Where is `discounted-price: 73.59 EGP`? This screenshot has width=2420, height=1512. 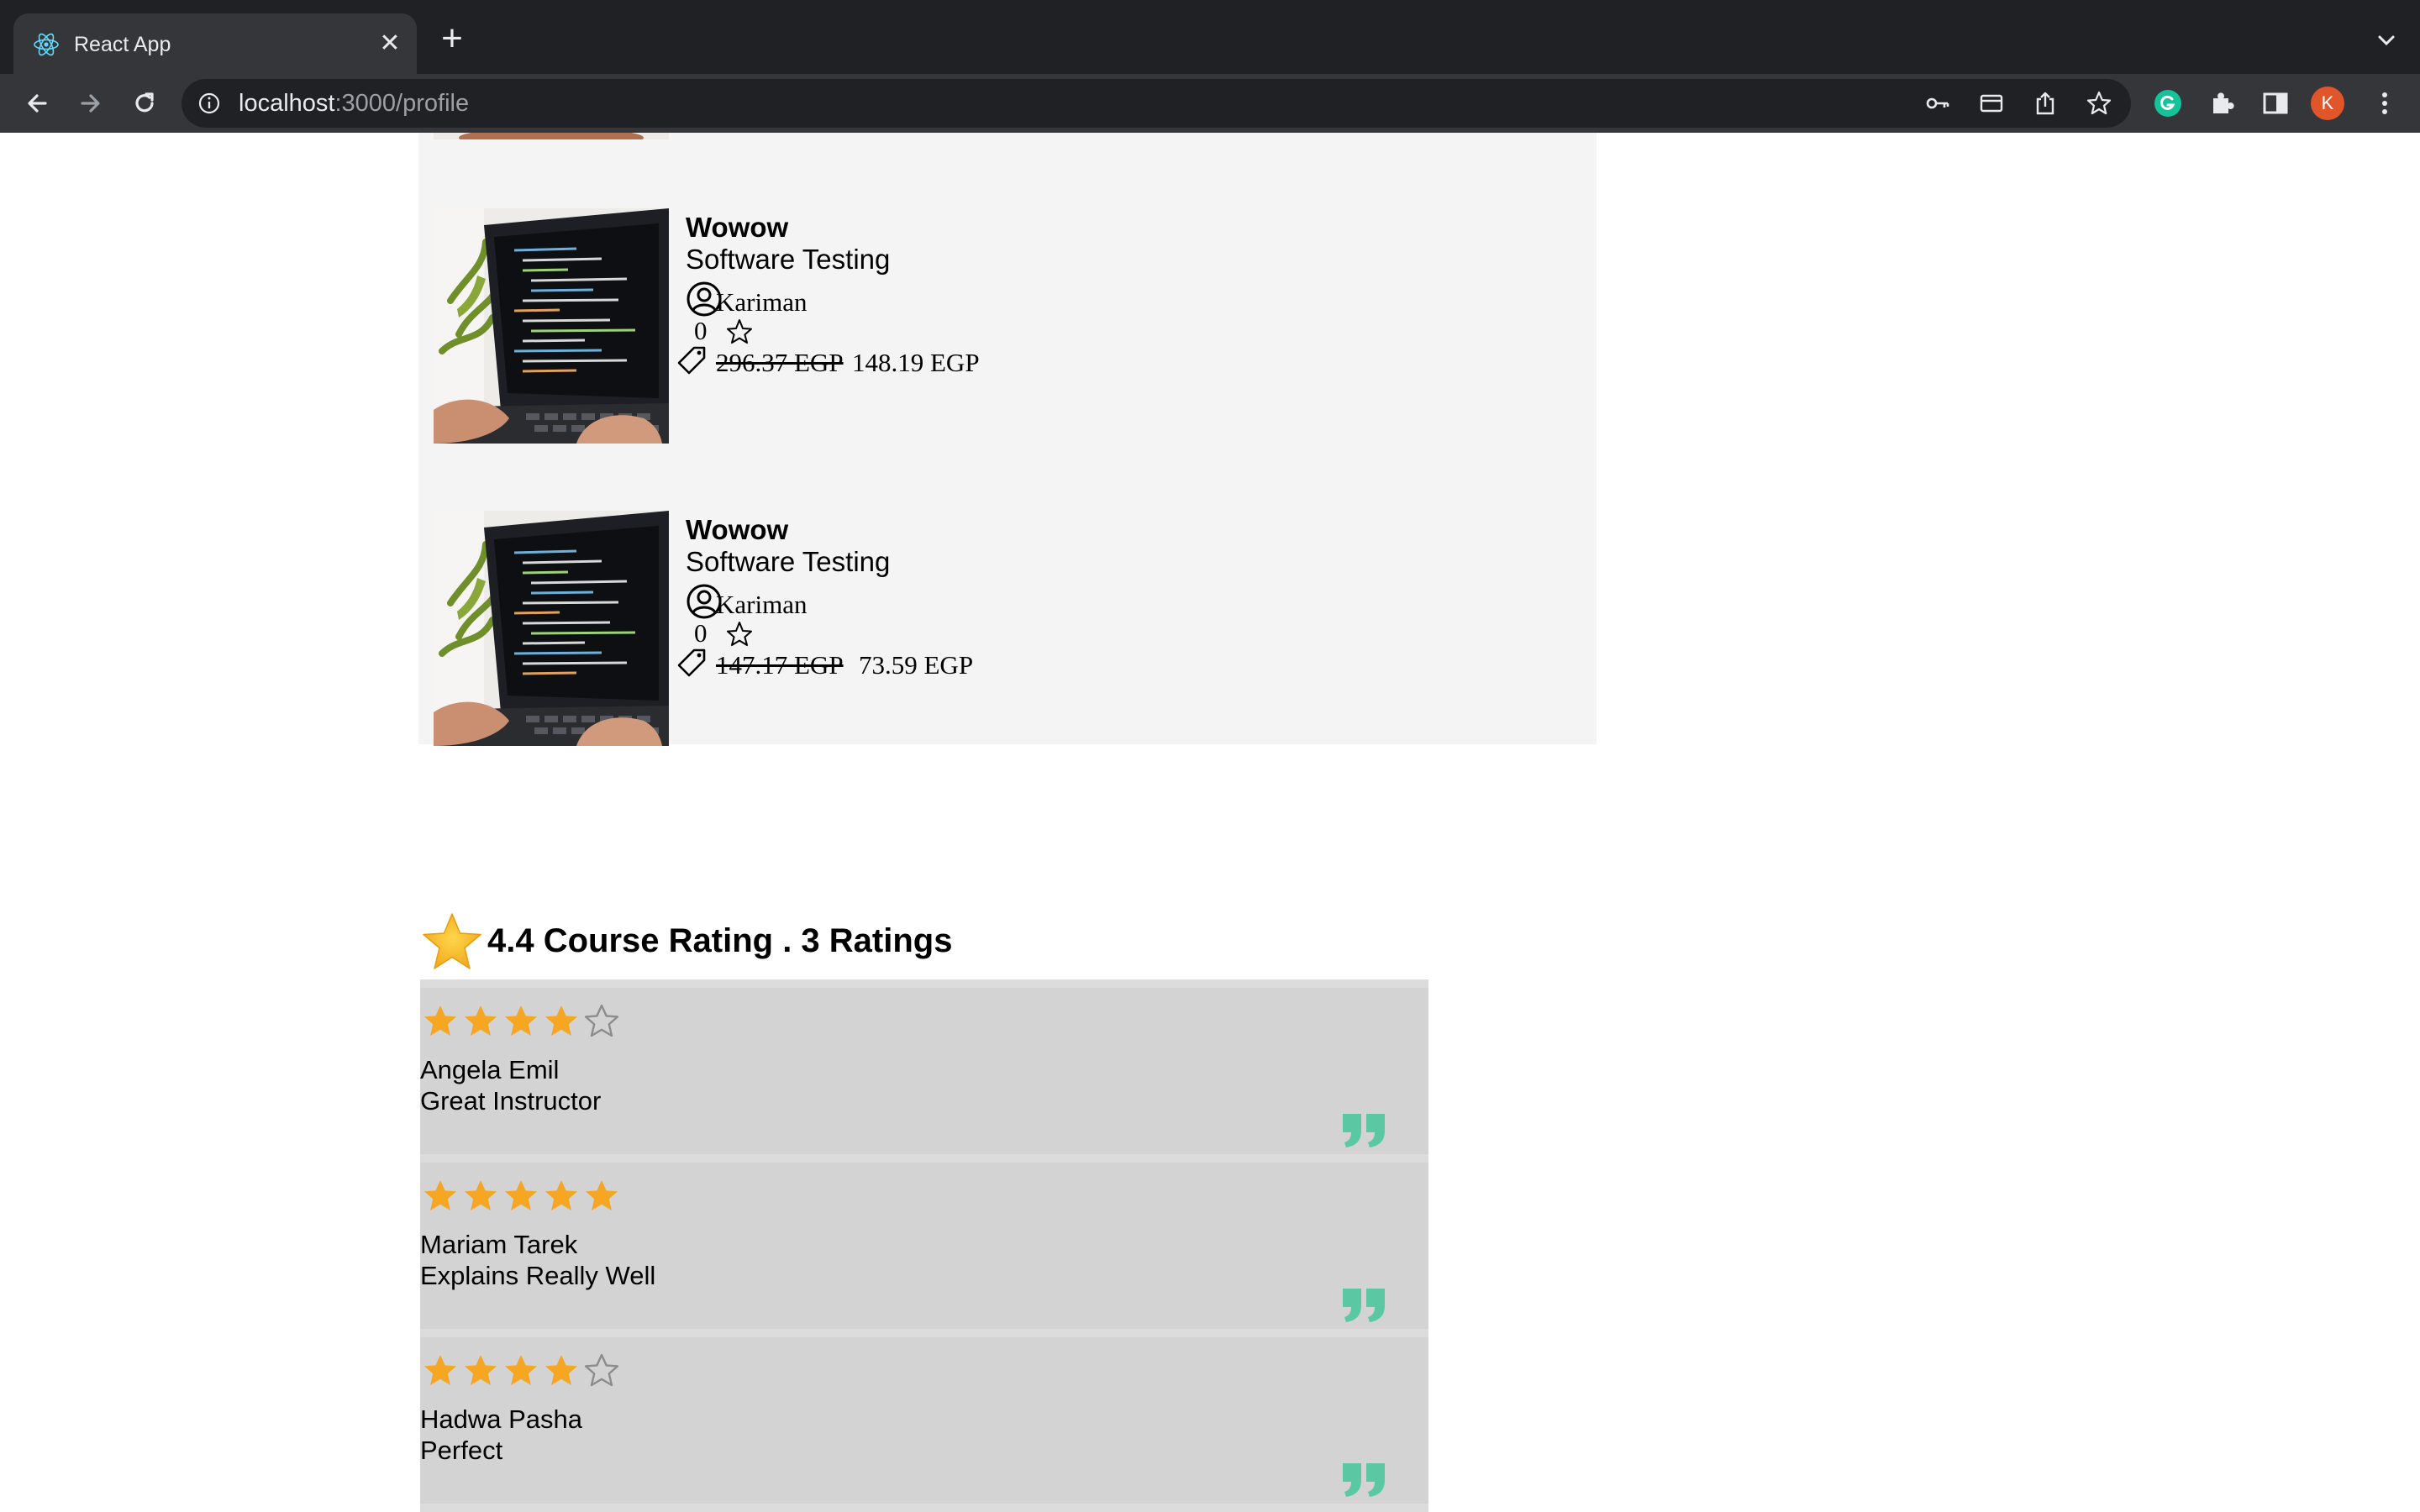
discounted-price: 73.59 EGP is located at coordinates (916, 665).